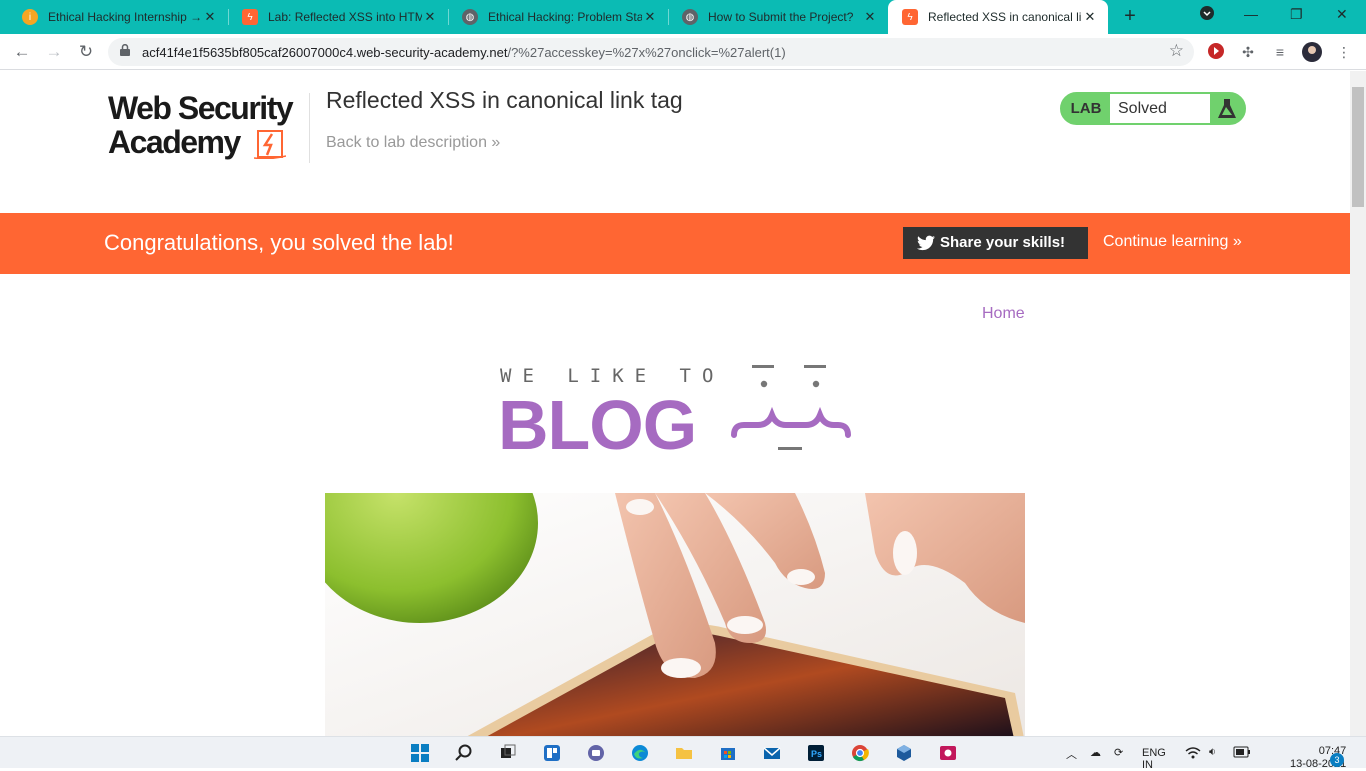  What do you see at coordinates (1176, 51) in the screenshot?
I see `bookmark-star-icon: ☆` at bounding box center [1176, 51].